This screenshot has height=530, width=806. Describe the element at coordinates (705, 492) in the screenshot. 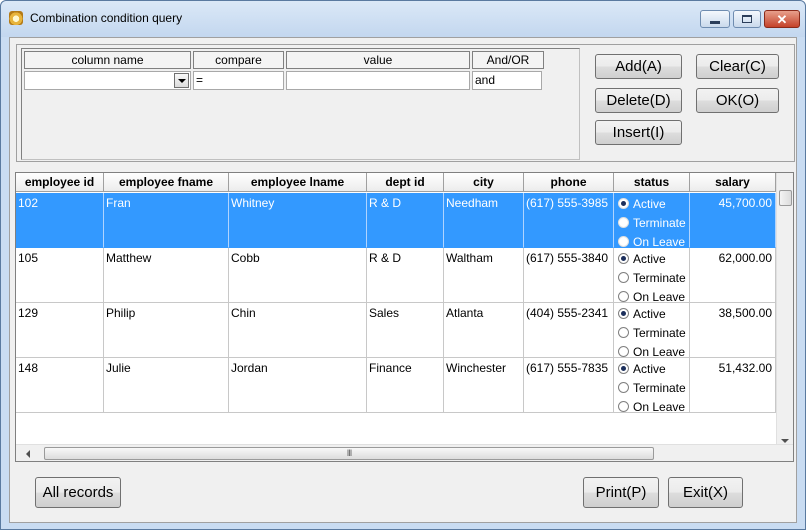

I see `exit-button: Exit(X)` at that location.